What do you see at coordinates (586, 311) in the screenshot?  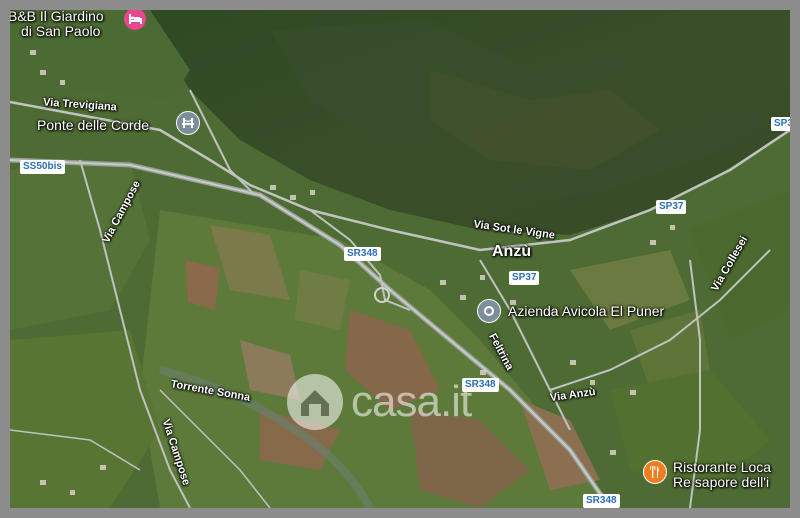 I see `azienda-label: Azienda Avicola El Puner` at bounding box center [586, 311].